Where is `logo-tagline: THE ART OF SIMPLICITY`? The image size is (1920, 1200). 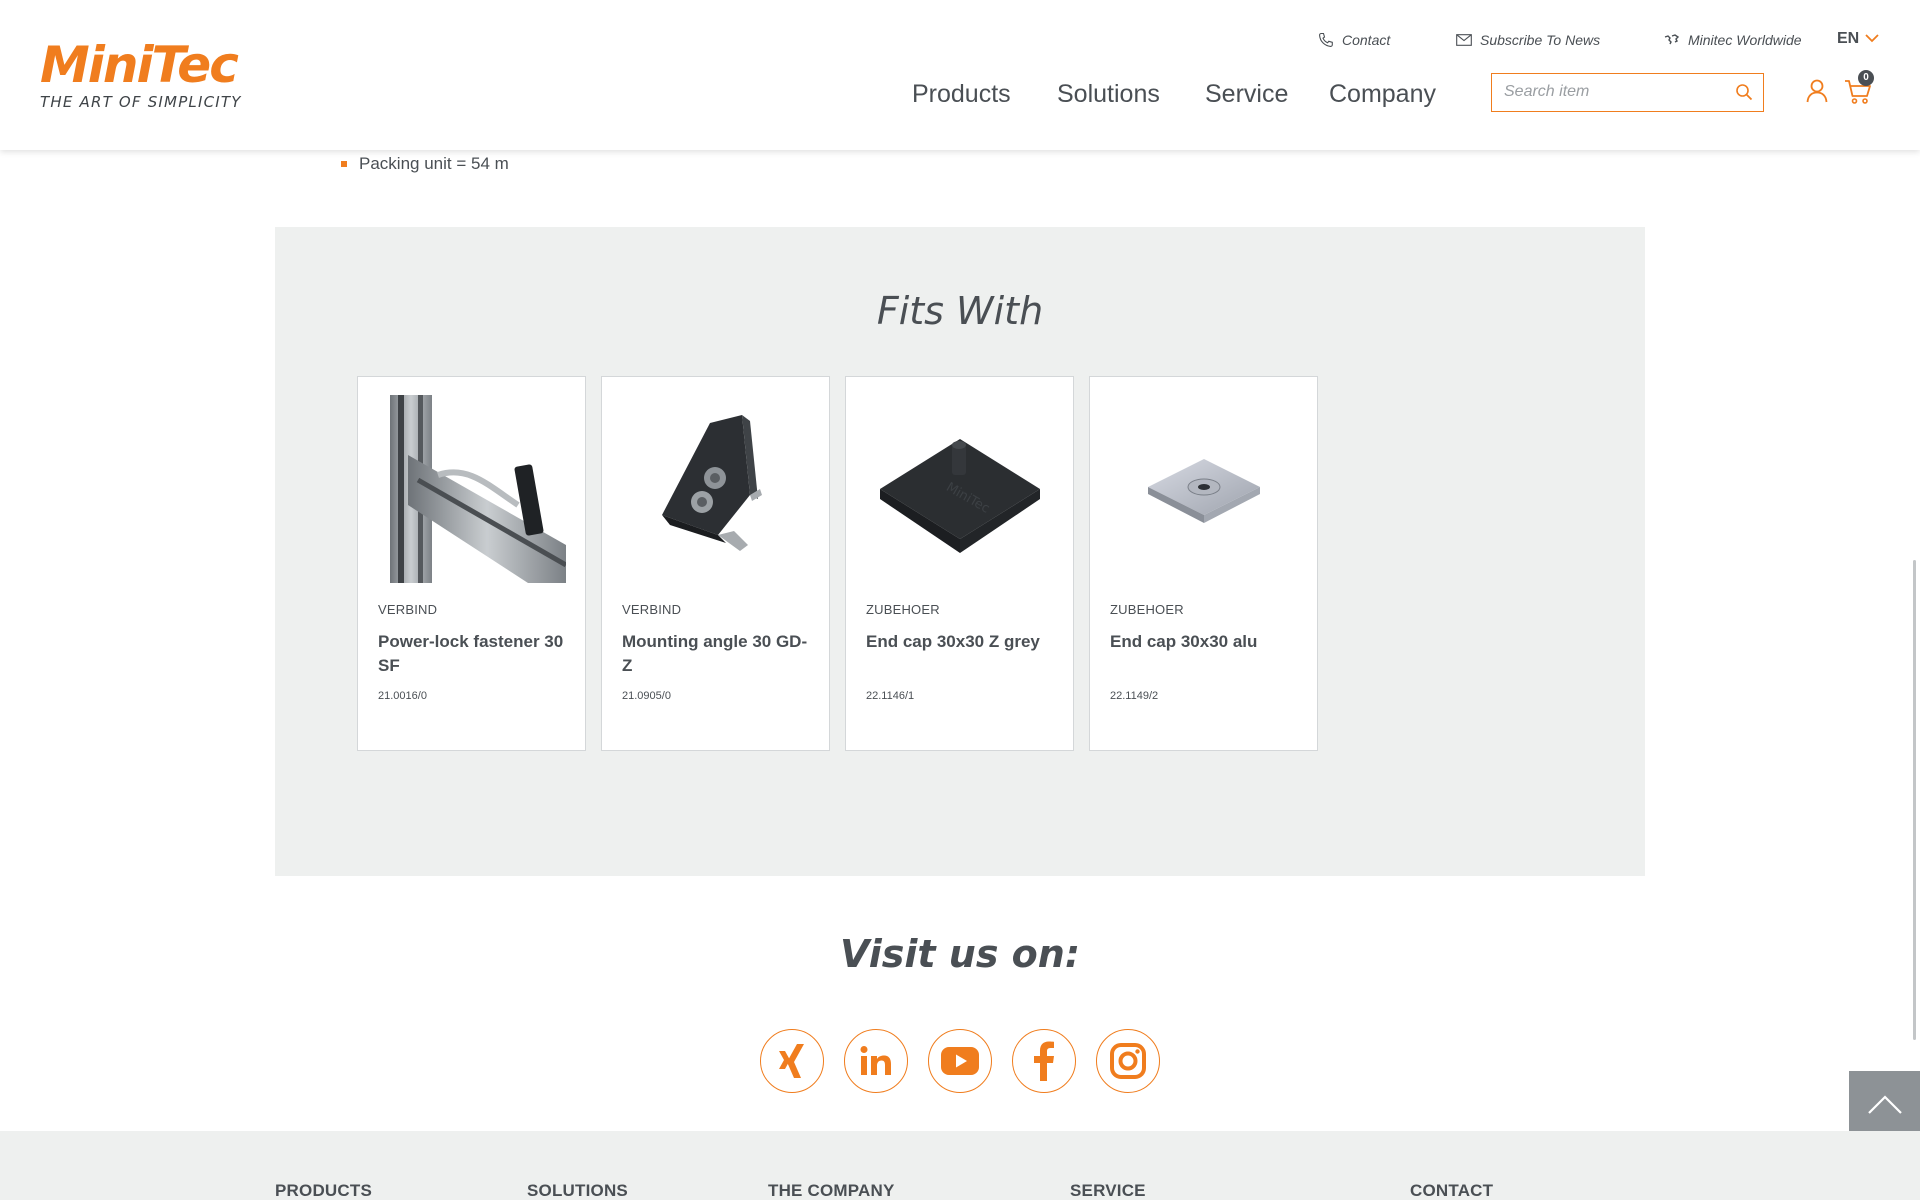 logo-tagline: THE ART OF SIMPLICITY is located at coordinates (141, 102).